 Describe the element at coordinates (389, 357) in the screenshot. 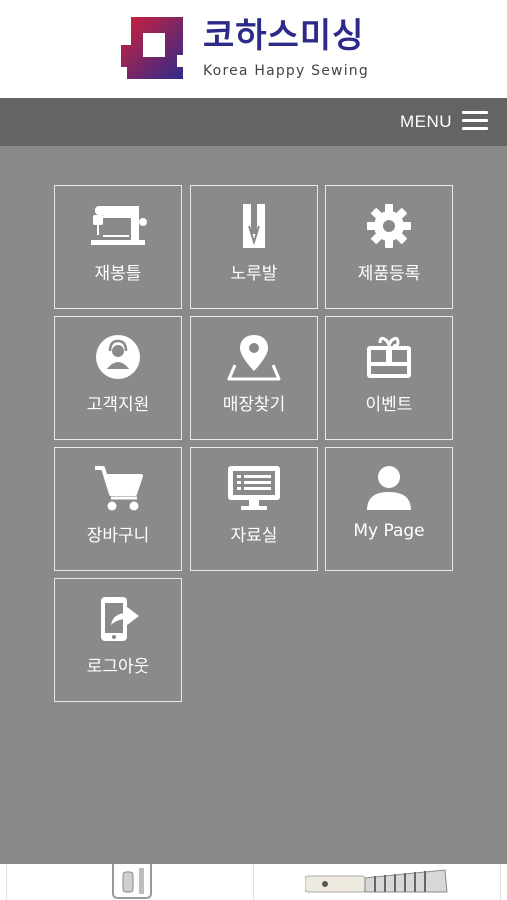

I see `gift-icon` at that location.